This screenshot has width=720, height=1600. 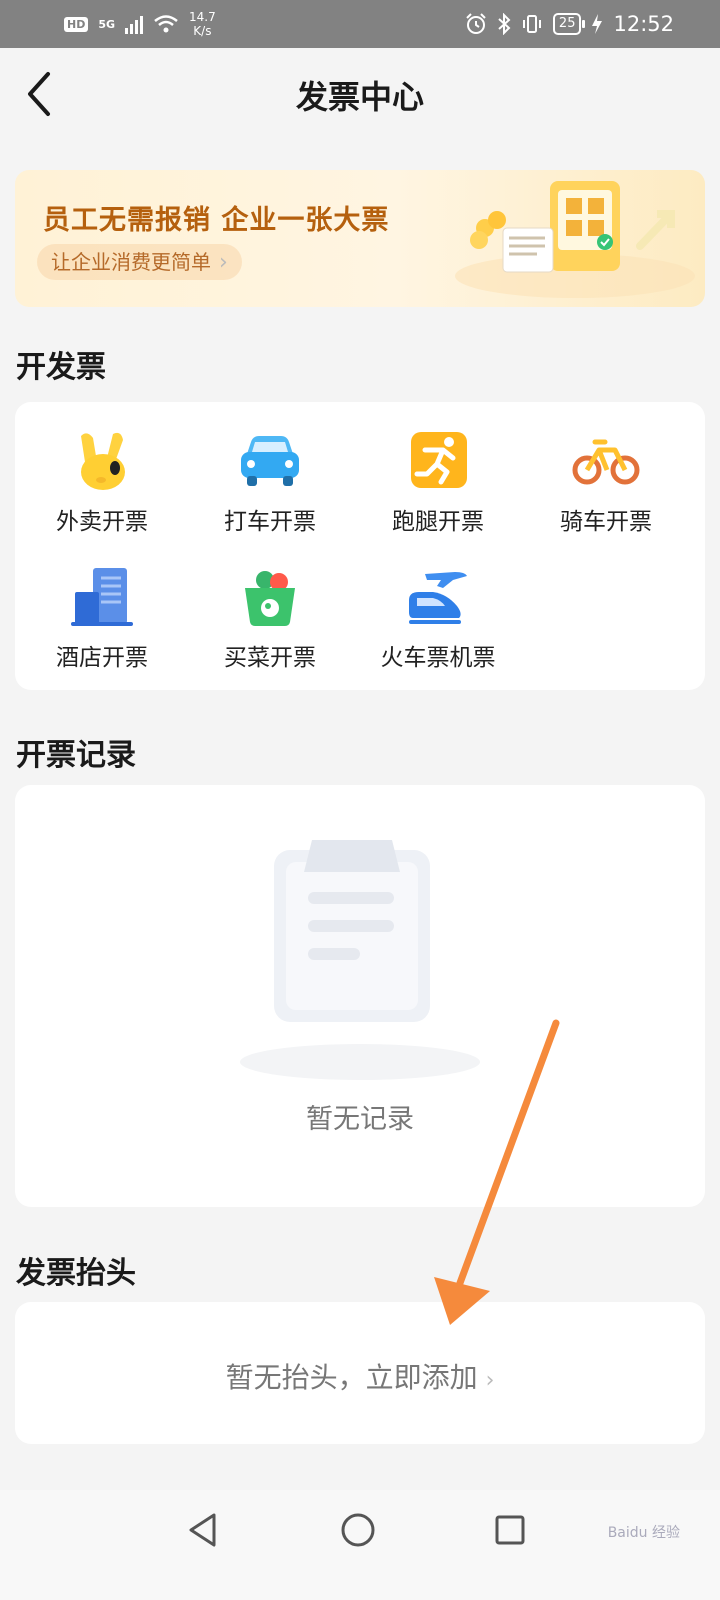 I want to click on takeout-invoice-button: 外卖开票, so click(x=102, y=482).